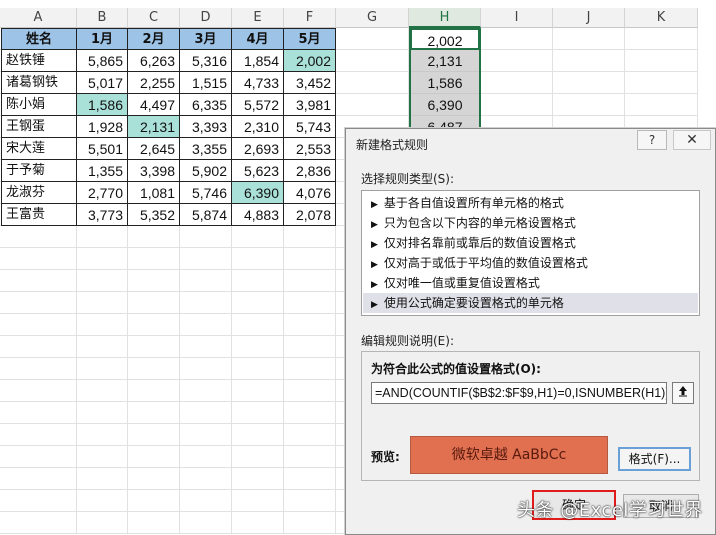 The width and height of the screenshot is (716, 535). What do you see at coordinates (258, 215) in the screenshot?
I see `table-value-cell: 4,883` at bounding box center [258, 215].